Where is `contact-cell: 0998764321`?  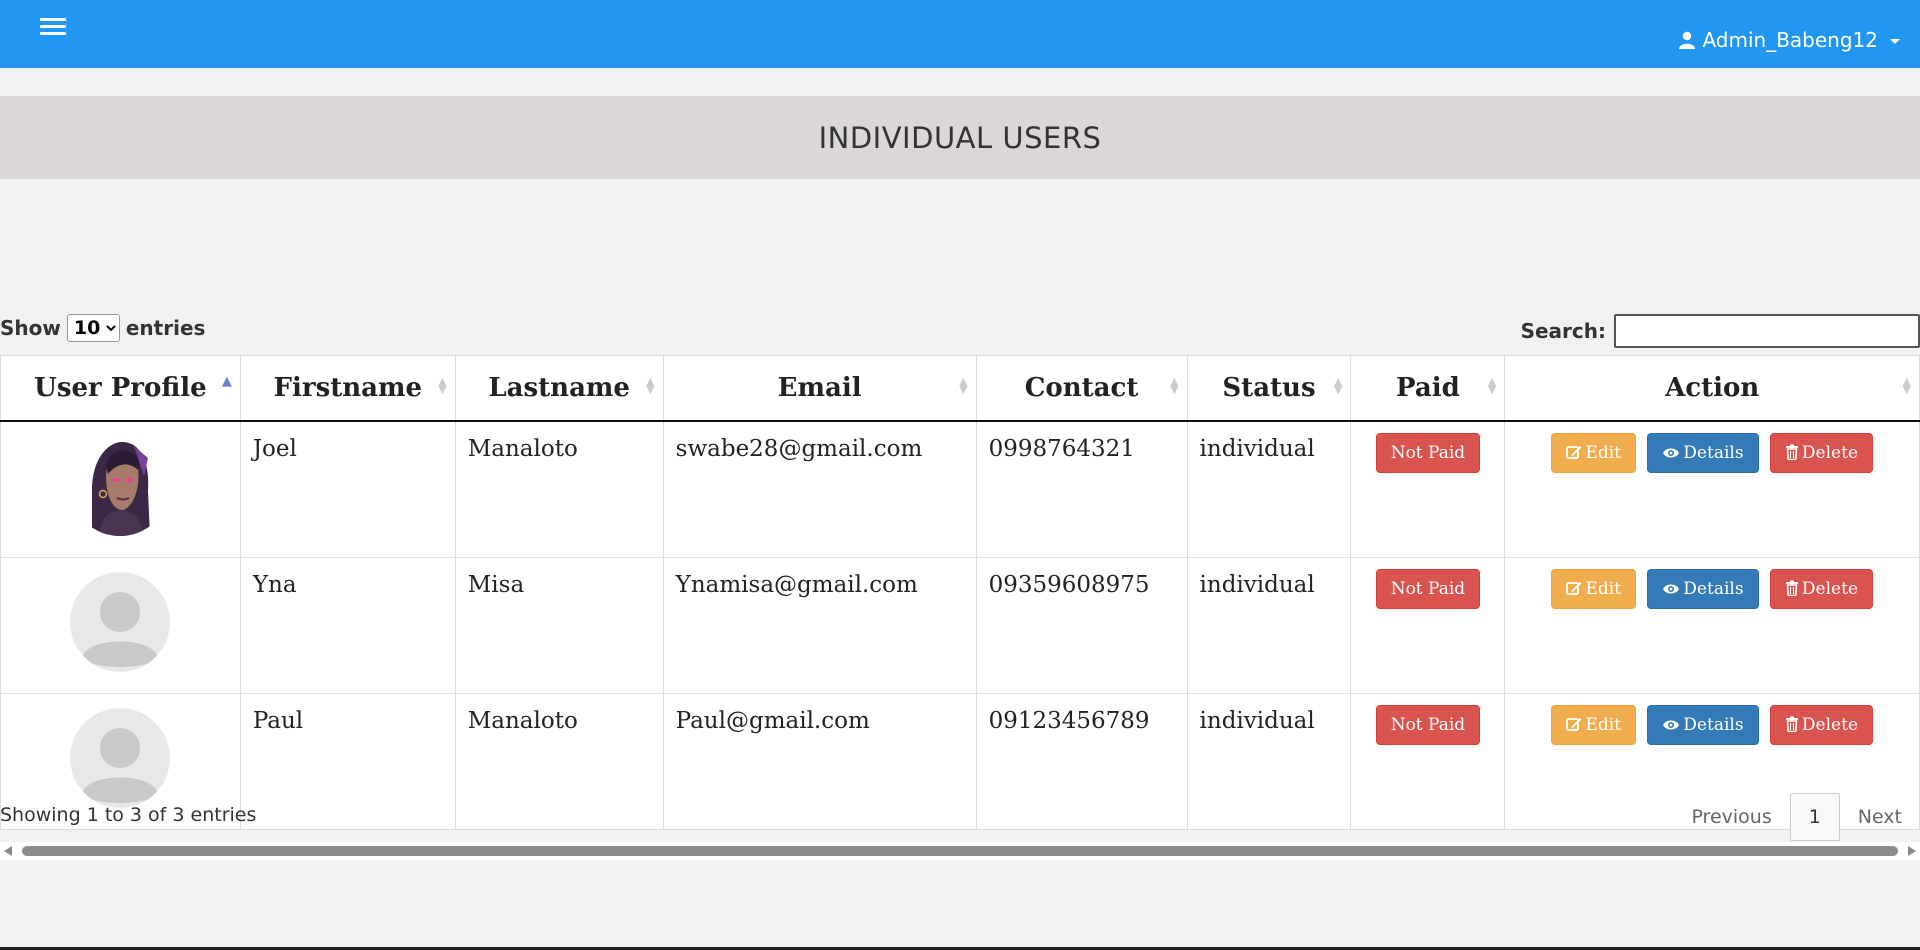
contact-cell: 0998764321 is located at coordinates (1081, 489).